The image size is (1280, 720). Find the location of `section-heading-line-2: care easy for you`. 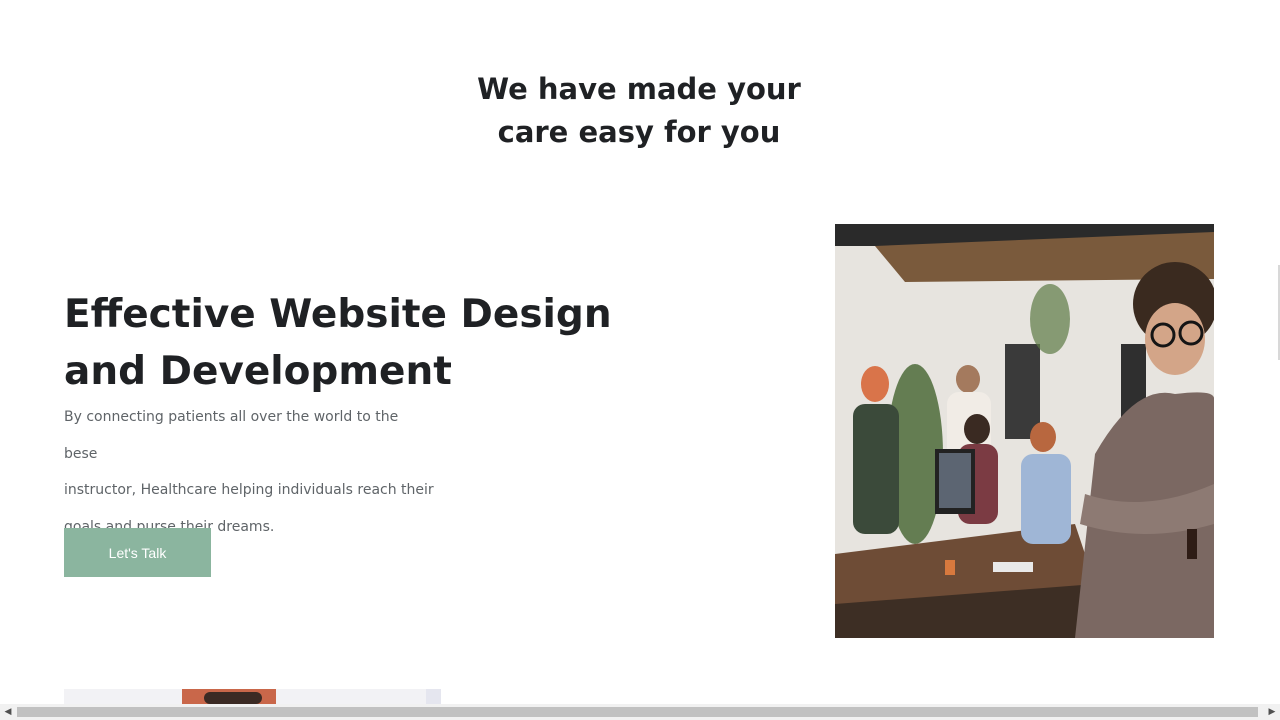

section-heading-line-2: care easy for you is located at coordinates (639, 132).